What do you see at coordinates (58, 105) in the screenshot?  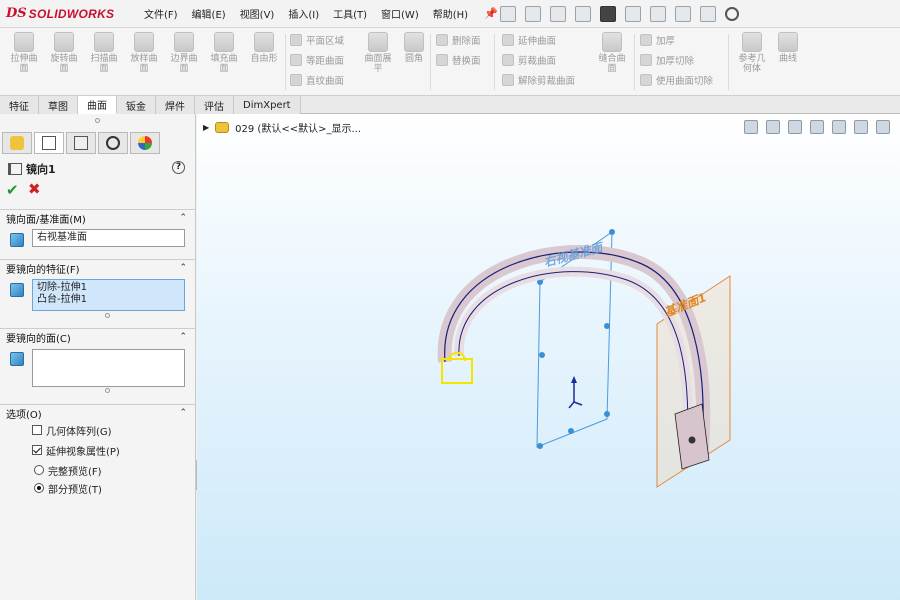 I see `tab-sketch: 草图` at bounding box center [58, 105].